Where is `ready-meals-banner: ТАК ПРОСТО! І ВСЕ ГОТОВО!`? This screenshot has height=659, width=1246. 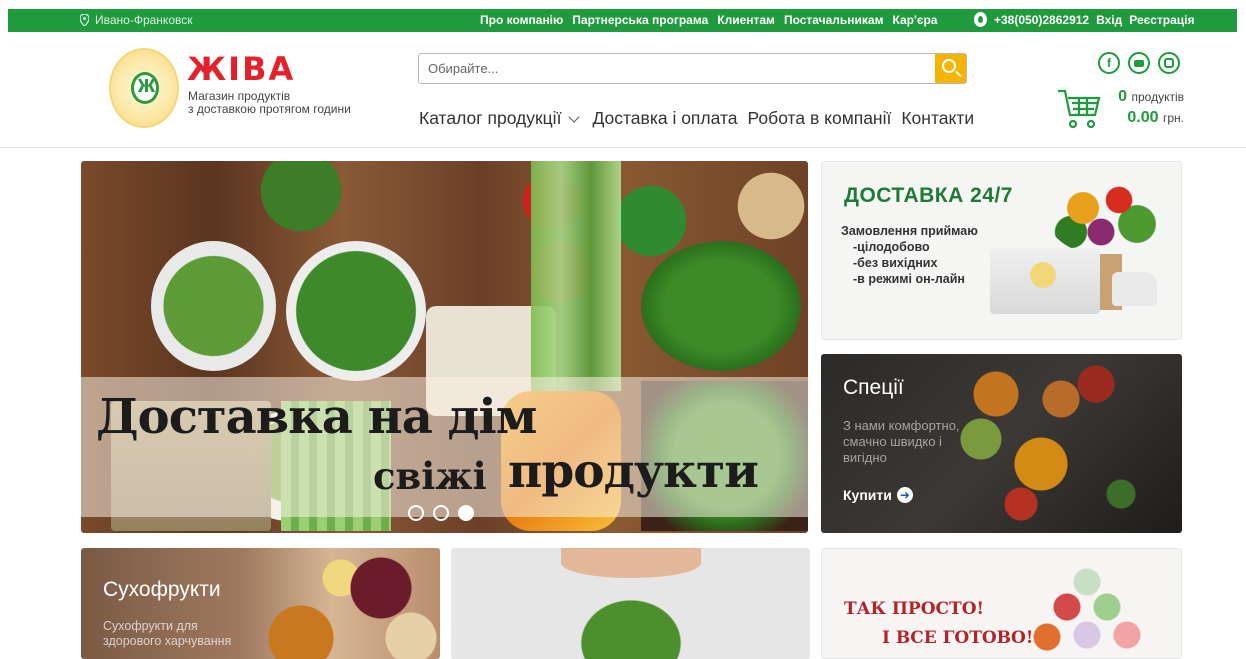
ready-meals-banner: ТАК ПРОСТО! І ВСЕ ГОТОВО! is located at coordinates (1001, 603).